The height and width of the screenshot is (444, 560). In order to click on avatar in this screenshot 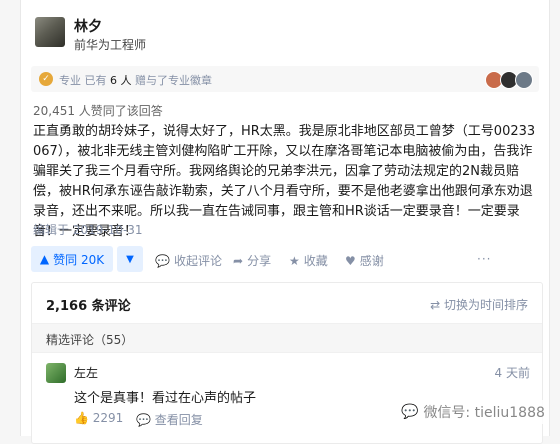, I will do `click(524, 80)`.